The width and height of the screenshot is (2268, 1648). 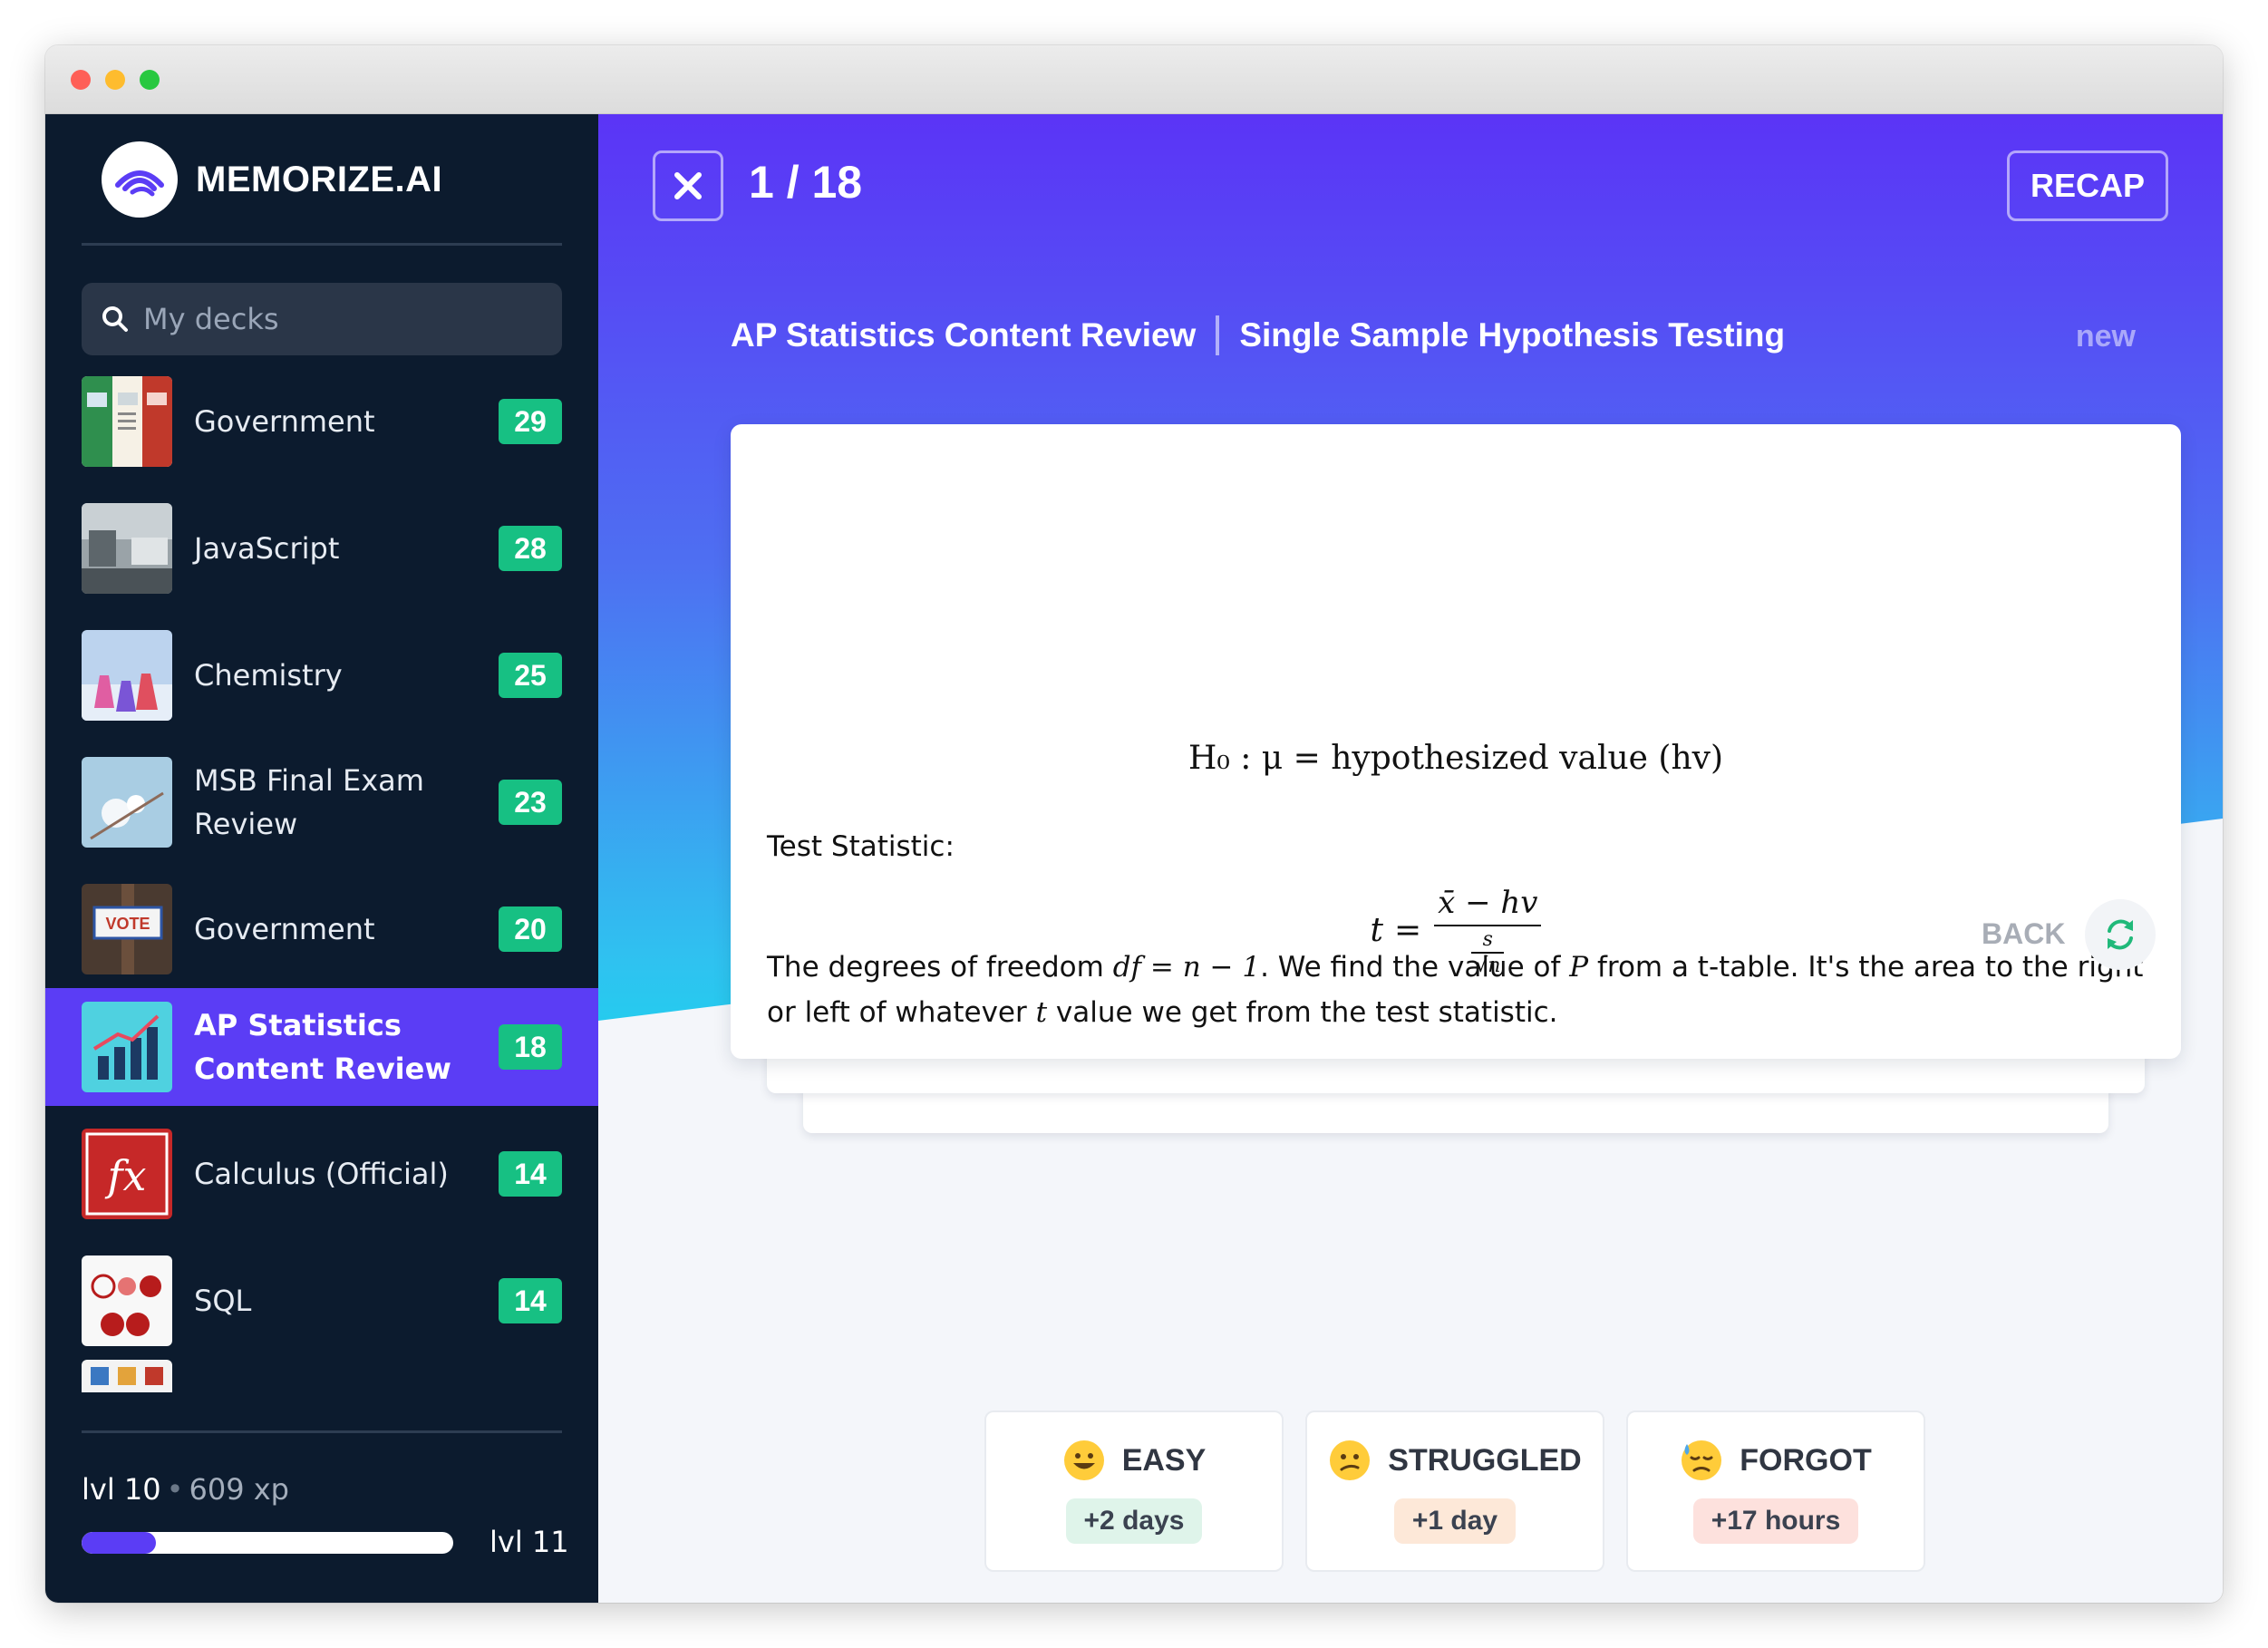 What do you see at coordinates (81, 80) in the screenshot?
I see `close-window-button` at bounding box center [81, 80].